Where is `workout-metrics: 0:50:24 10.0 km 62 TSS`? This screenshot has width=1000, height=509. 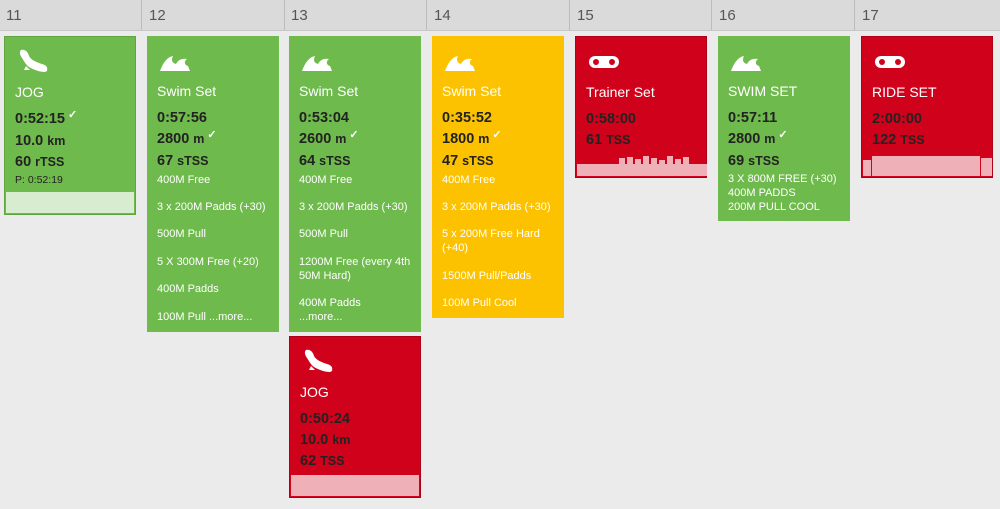
workout-metrics: 0:50:24 10.0 km 62 TSS is located at coordinates (325, 440).